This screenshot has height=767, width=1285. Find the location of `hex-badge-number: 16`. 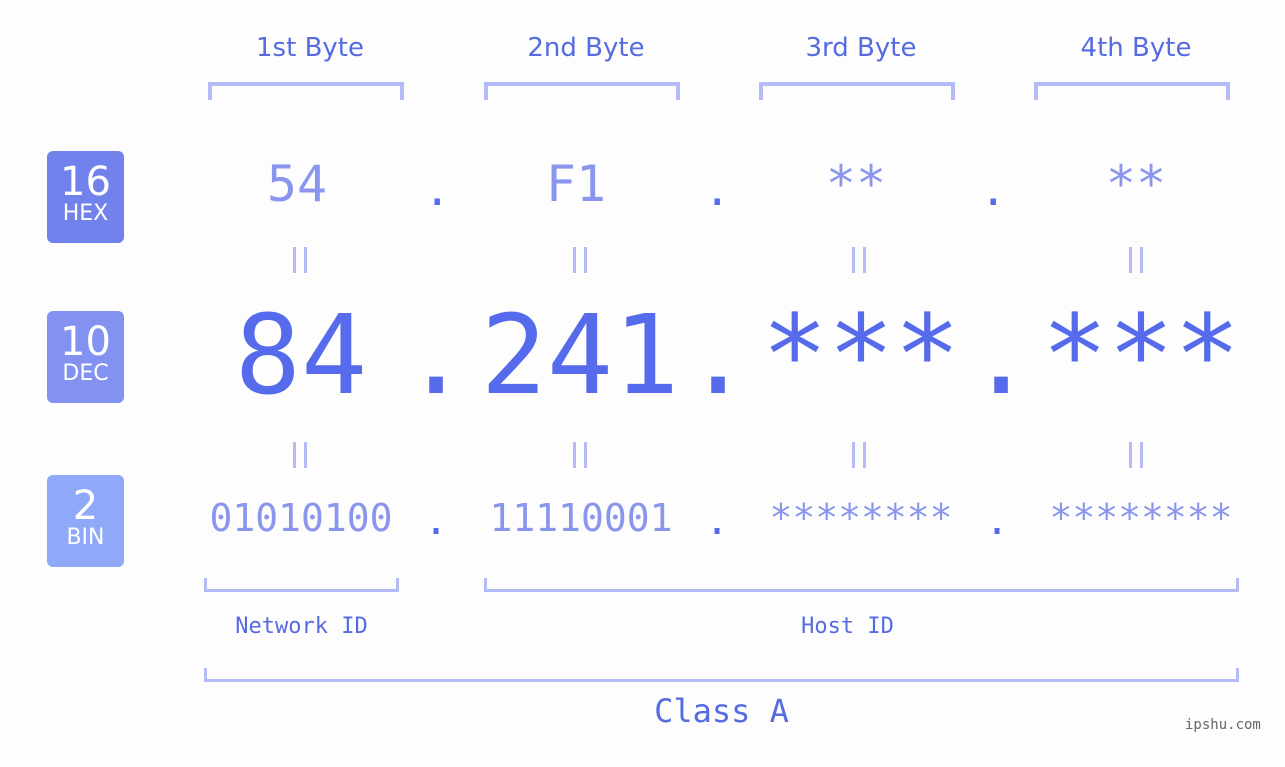

hex-badge-number: 16 is located at coordinates (85, 182).